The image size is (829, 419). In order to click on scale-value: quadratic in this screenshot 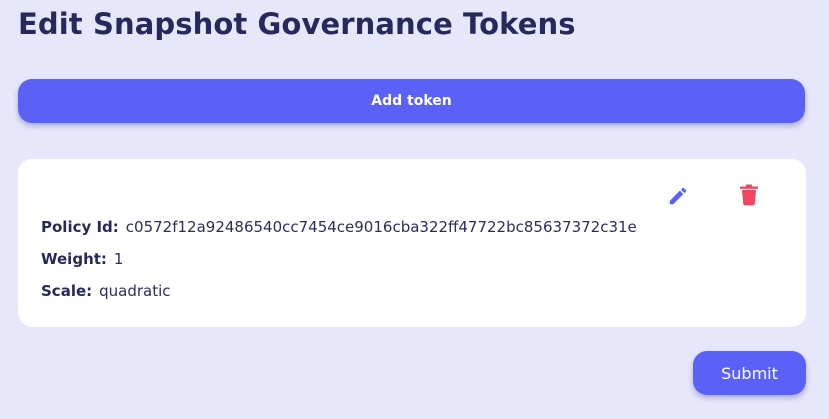, I will do `click(135, 291)`.